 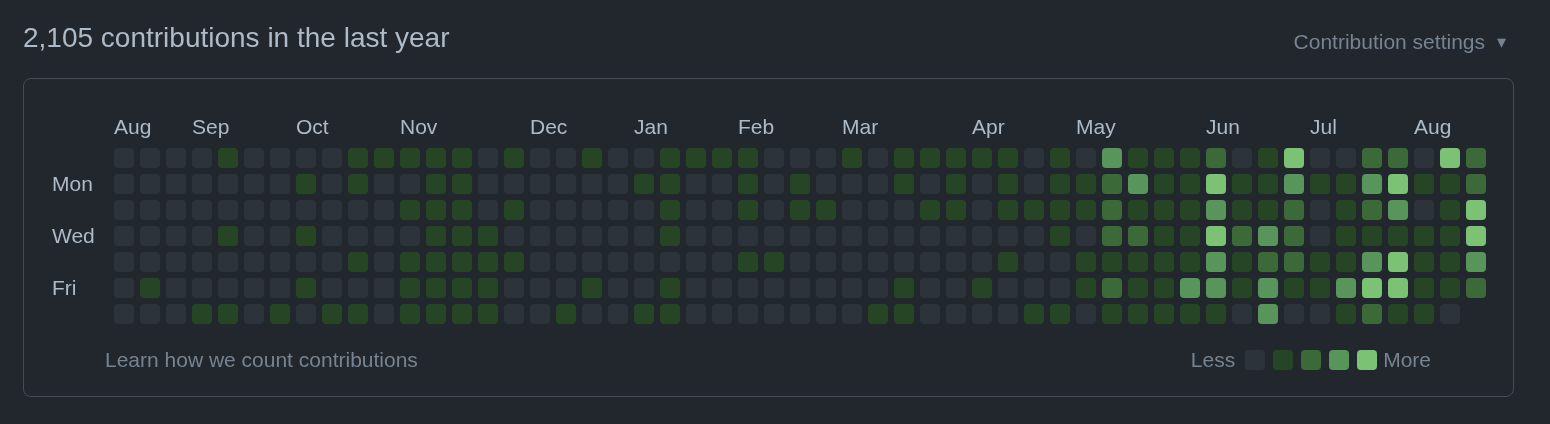 What do you see at coordinates (1223, 127) in the screenshot?
I see `month-label: Jun` at bounding box center [1223, 127].